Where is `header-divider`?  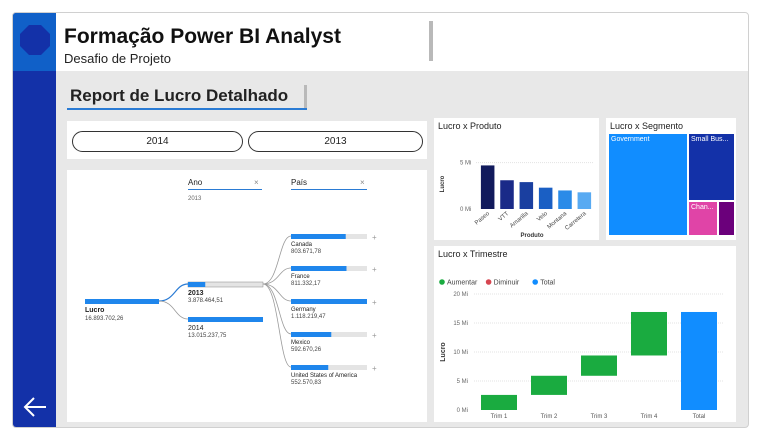
header-divider is located at coordinates (431, 41).